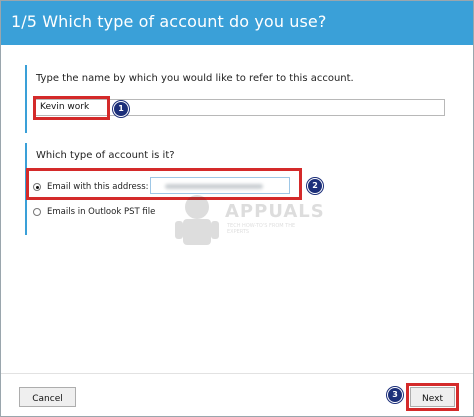  I want to click on wizard-footer: Cancel Next 3, so click(237, 394).